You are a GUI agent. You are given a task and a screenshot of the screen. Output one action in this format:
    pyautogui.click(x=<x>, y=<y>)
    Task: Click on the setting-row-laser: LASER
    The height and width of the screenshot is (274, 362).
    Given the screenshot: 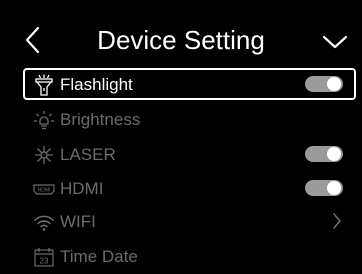 What is the action you would take?
    pyautogui.click(x=190, y=154)
    